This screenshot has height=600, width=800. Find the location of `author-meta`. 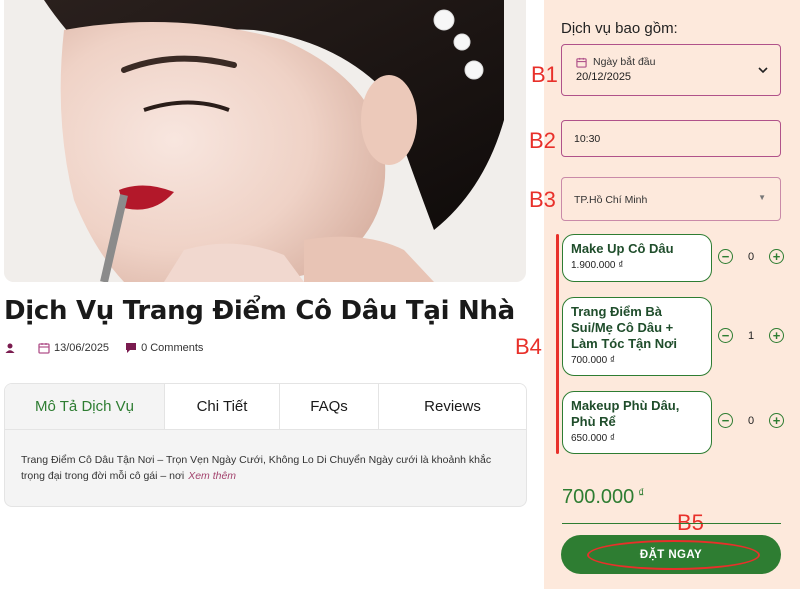

author-meta is located at coordinates (12, 348).